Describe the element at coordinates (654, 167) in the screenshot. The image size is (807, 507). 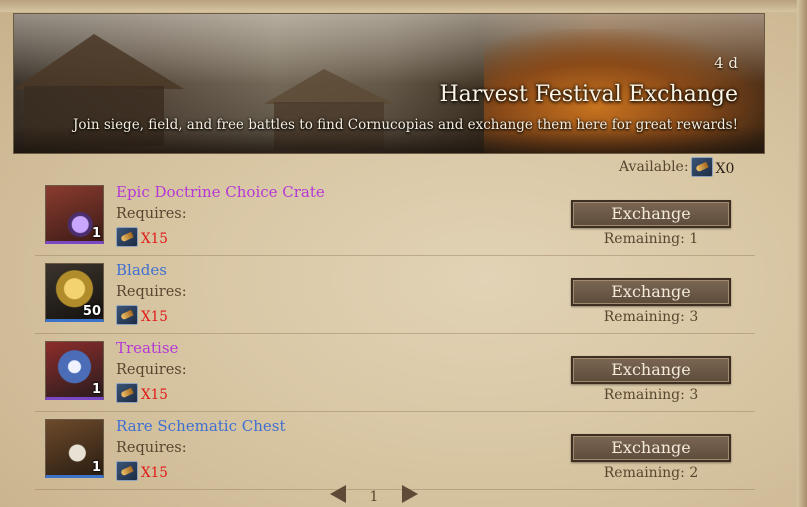
I see `available-label: Available:` at that location.